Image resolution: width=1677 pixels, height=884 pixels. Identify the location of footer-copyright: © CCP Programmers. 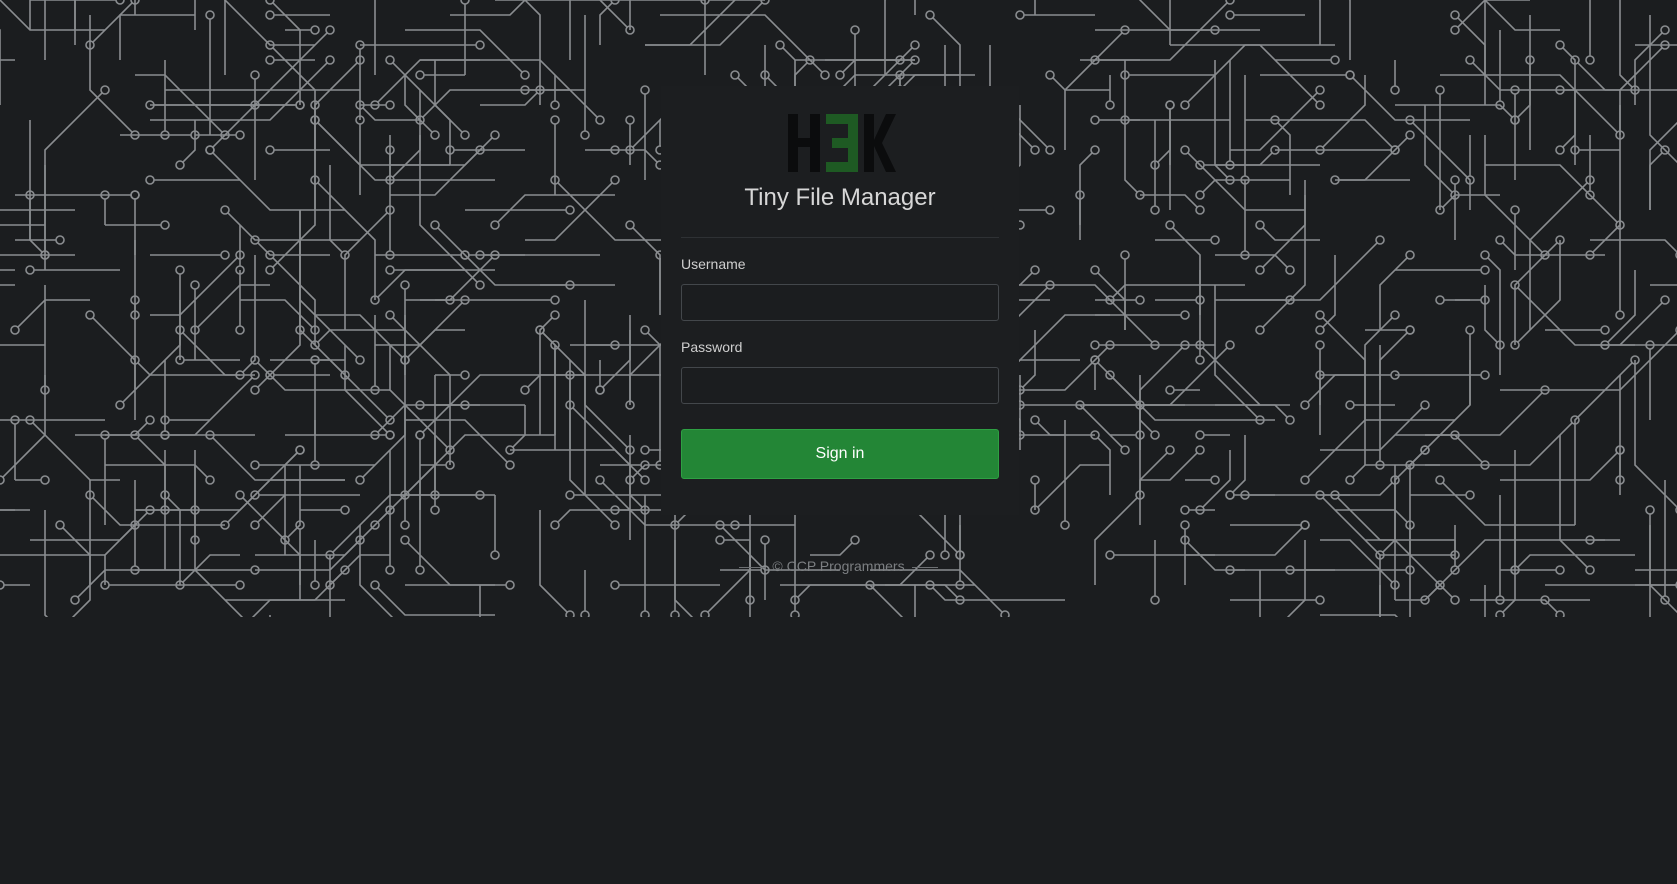
(838, 566).